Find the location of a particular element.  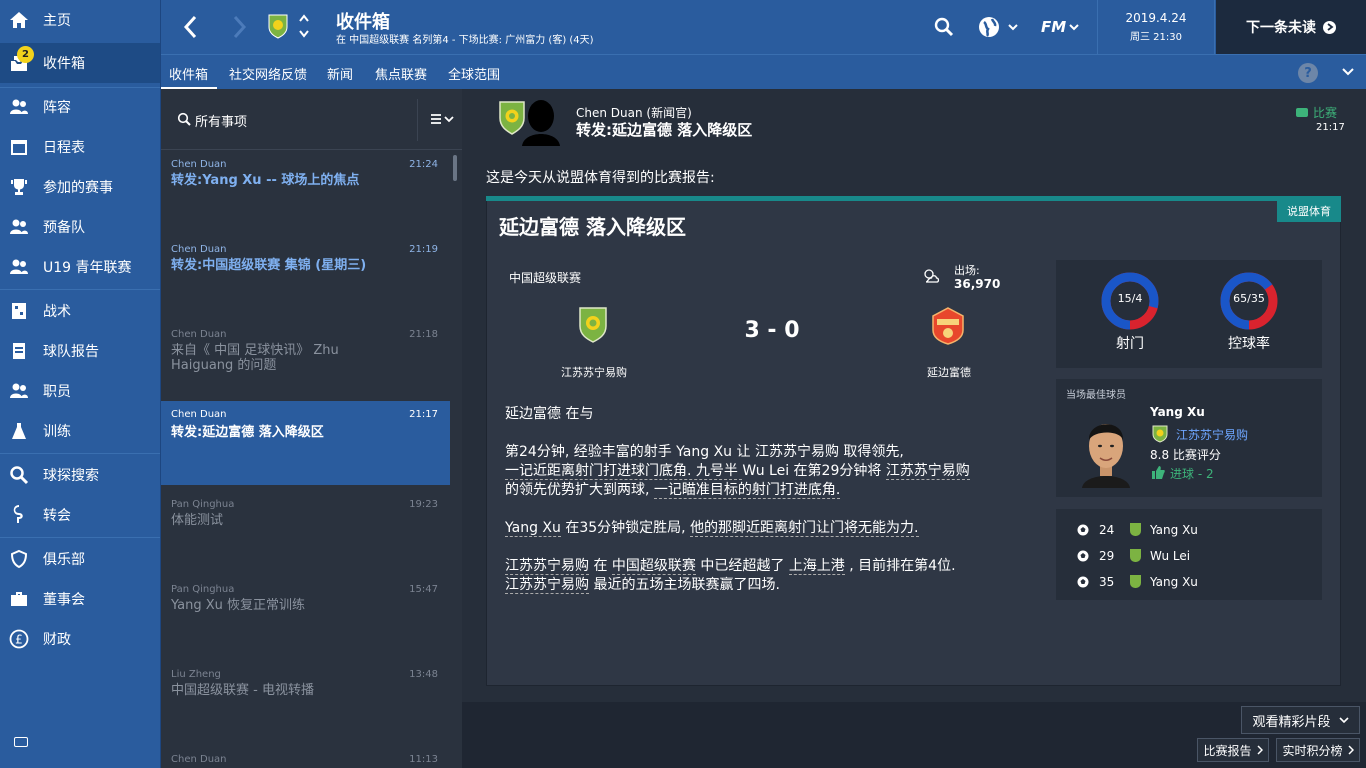

sidebar-item-squad: 阵容 is located at coordinates (80, 107).